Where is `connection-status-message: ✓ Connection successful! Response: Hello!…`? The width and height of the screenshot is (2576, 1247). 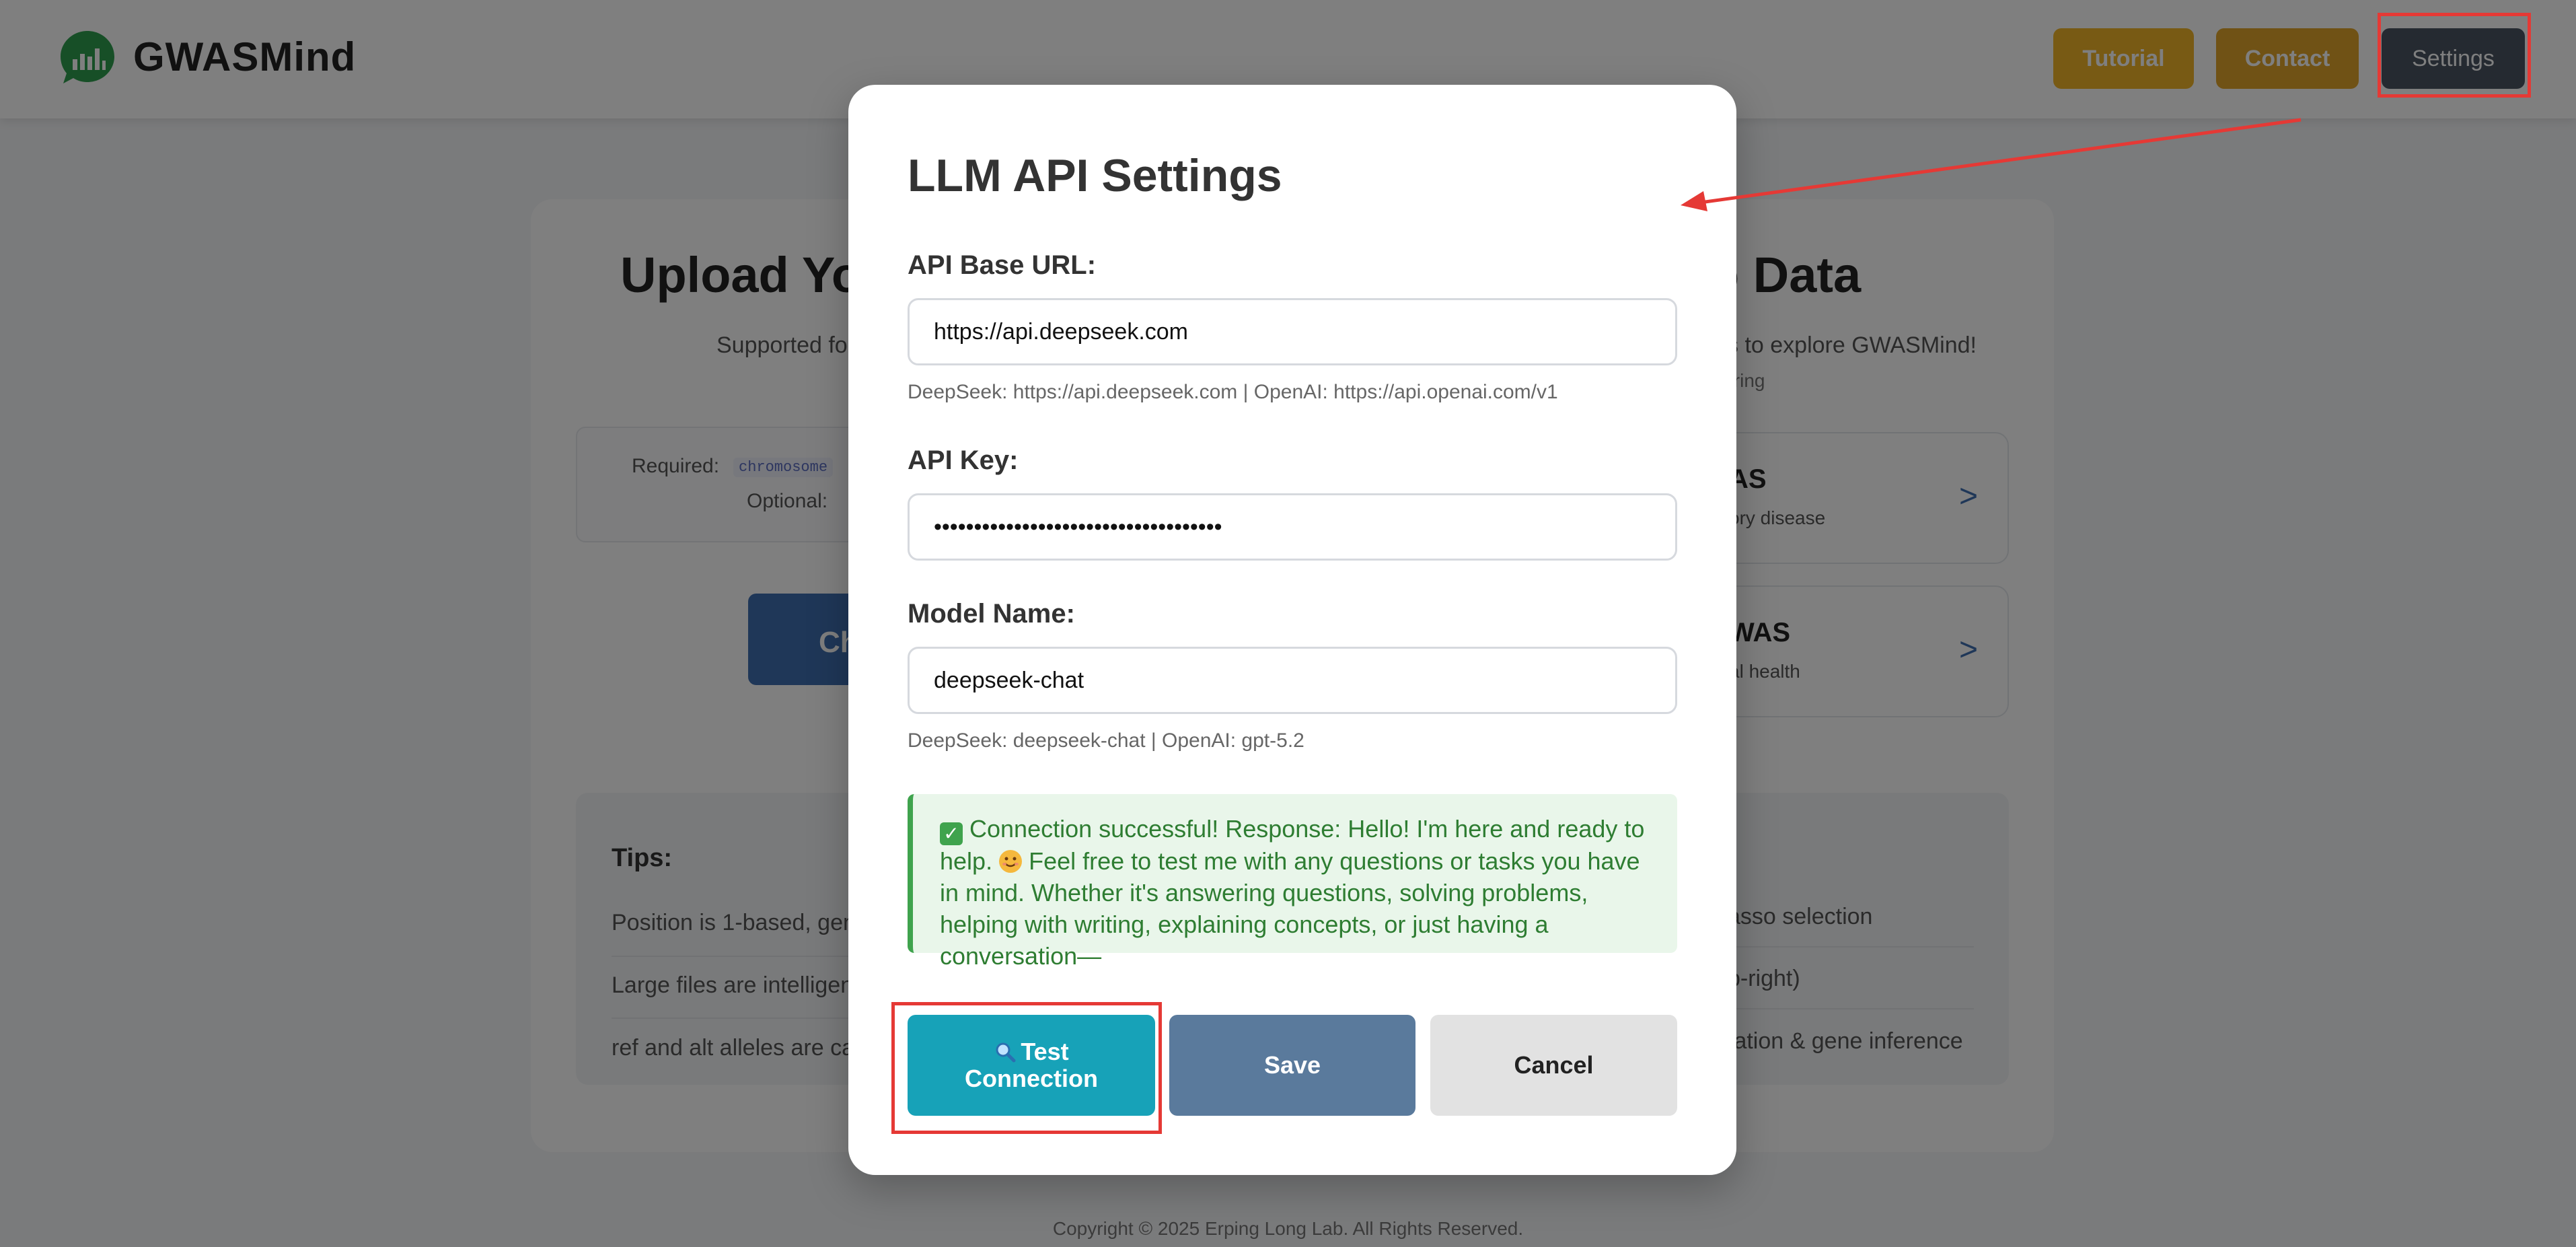 connection-status-message: ✓ Connection successful! Response: Hello!… is located at coordinates (1292, 882).